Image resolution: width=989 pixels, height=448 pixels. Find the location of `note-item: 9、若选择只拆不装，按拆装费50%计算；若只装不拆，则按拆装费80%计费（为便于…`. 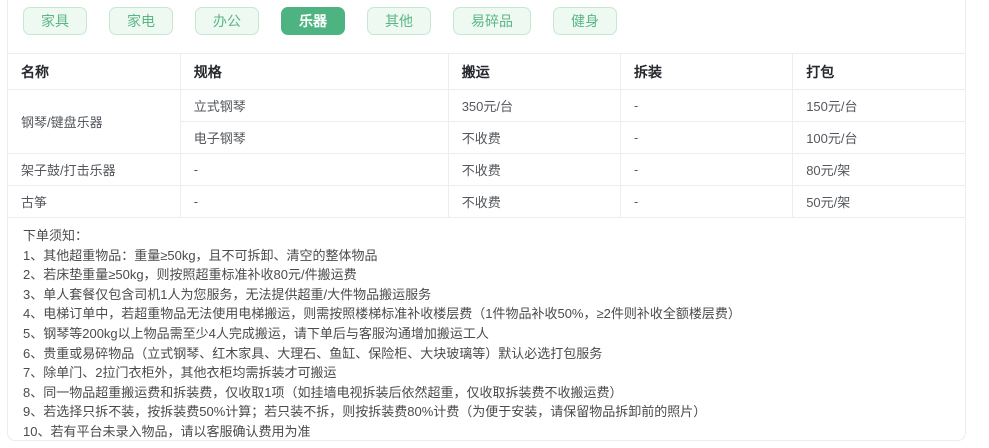

note-item: 9、若选择只拆不装，按拆装费50%计算；若只装不拆，则按拆装费80%计费（为便于… is located at coordinates (365, 412).